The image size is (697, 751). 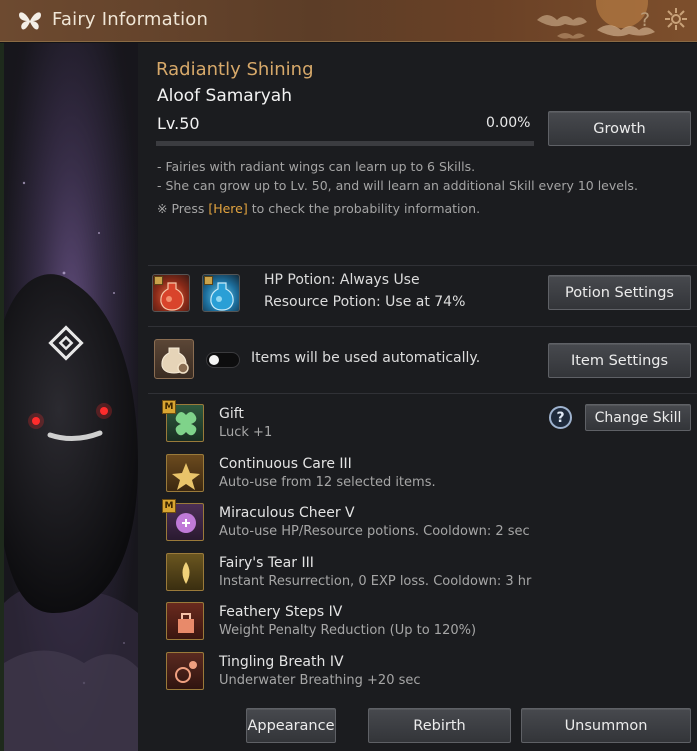 I want to click on close-icon, so click(x=676, y=19).